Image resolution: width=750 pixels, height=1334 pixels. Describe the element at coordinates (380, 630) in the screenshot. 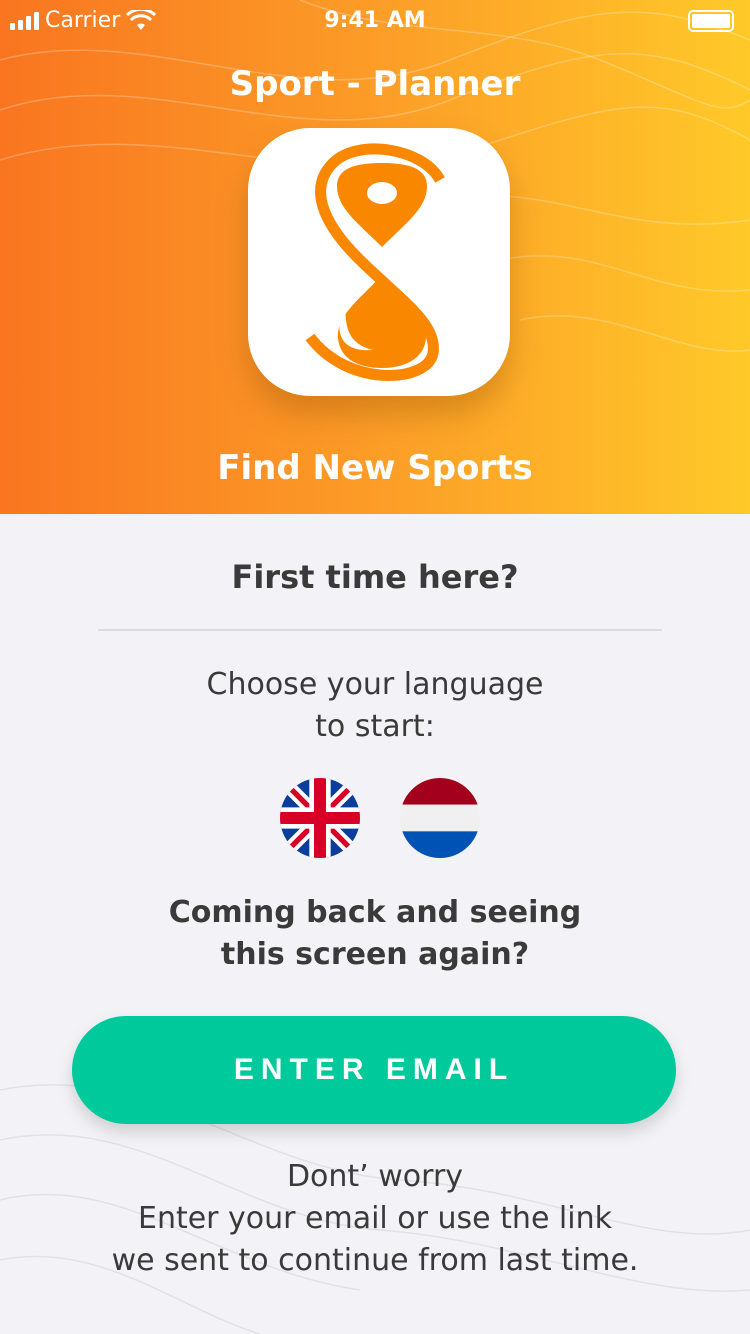

I see `divider` at that location.